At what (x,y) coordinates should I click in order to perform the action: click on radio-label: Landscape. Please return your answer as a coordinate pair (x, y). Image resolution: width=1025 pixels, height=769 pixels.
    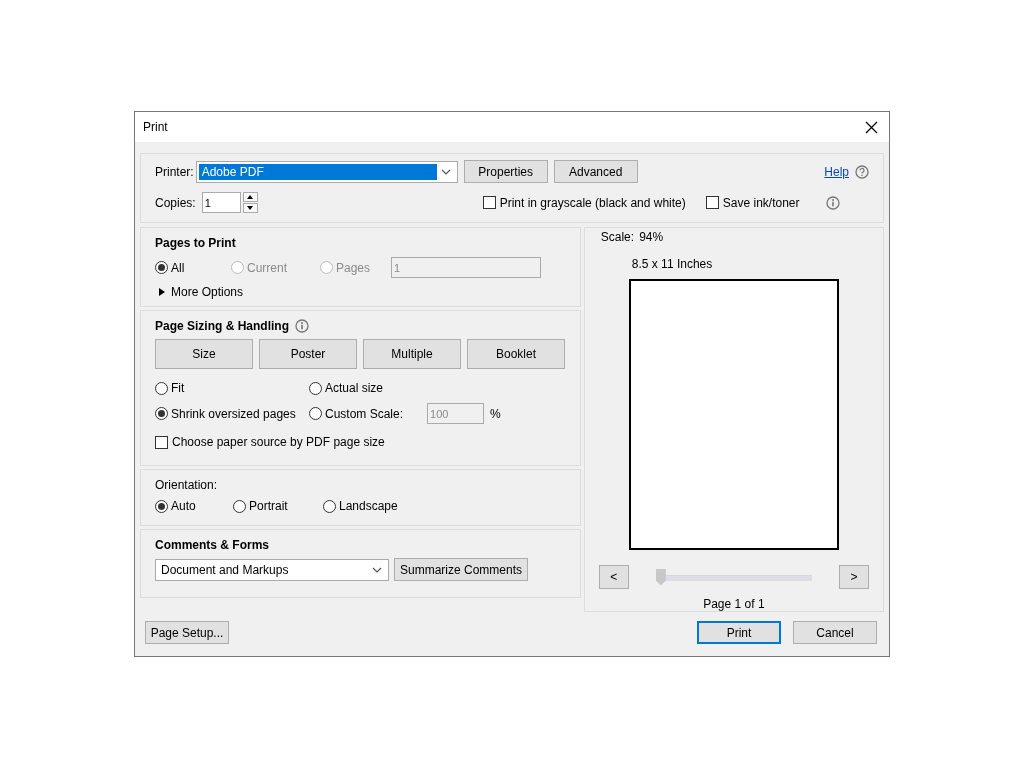
    Looking at the image, I should click on (368, 506).